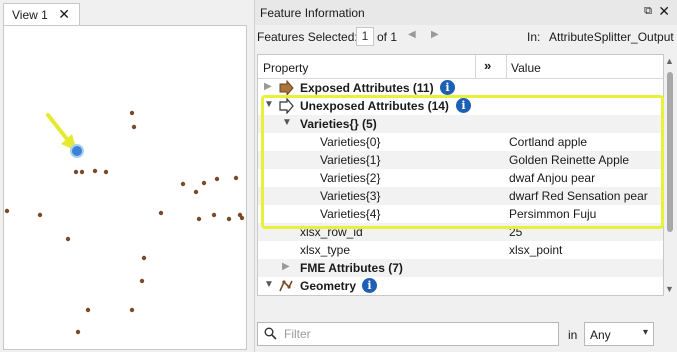 Image resolution: width=677 pixels, height=352 pixels. Describe the element at coordinates (553, 214) in the screenshot. I see `attribute-value: Persimmon Fuju` at that location.